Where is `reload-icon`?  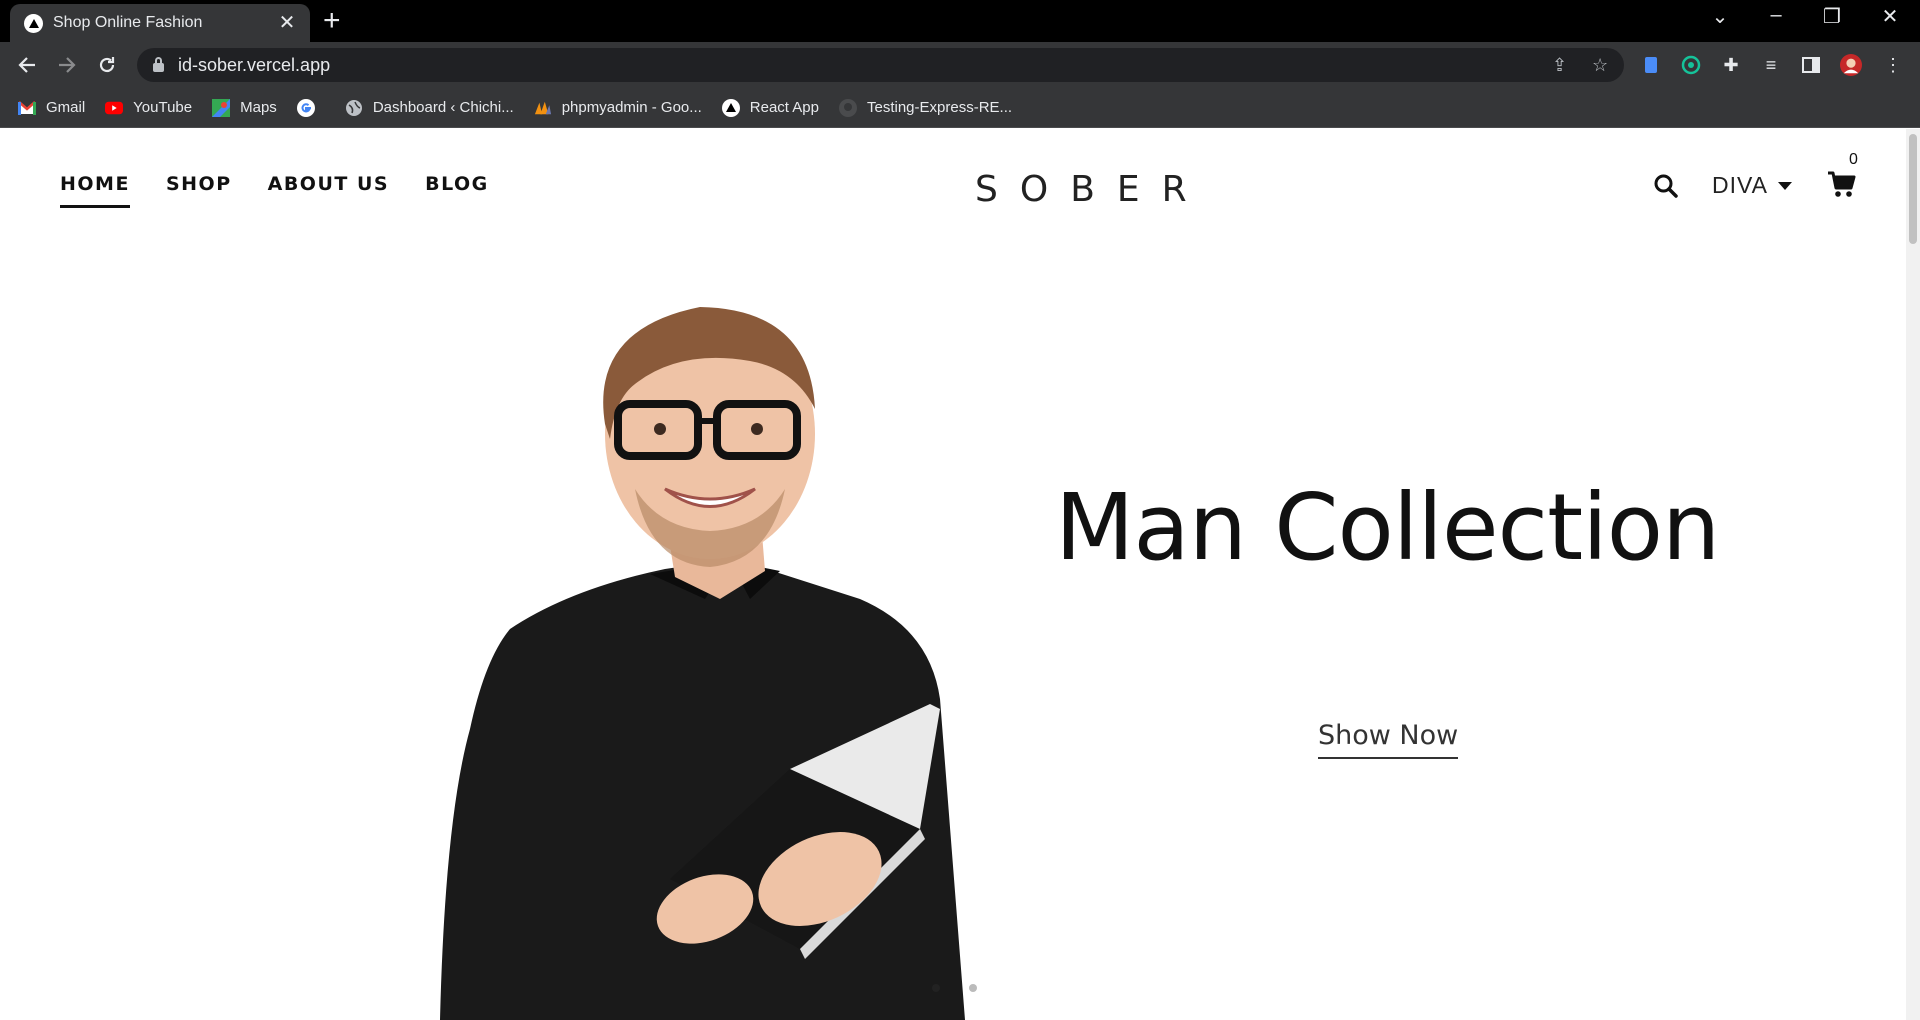
reload-icon is located at coordinates (107, 65).